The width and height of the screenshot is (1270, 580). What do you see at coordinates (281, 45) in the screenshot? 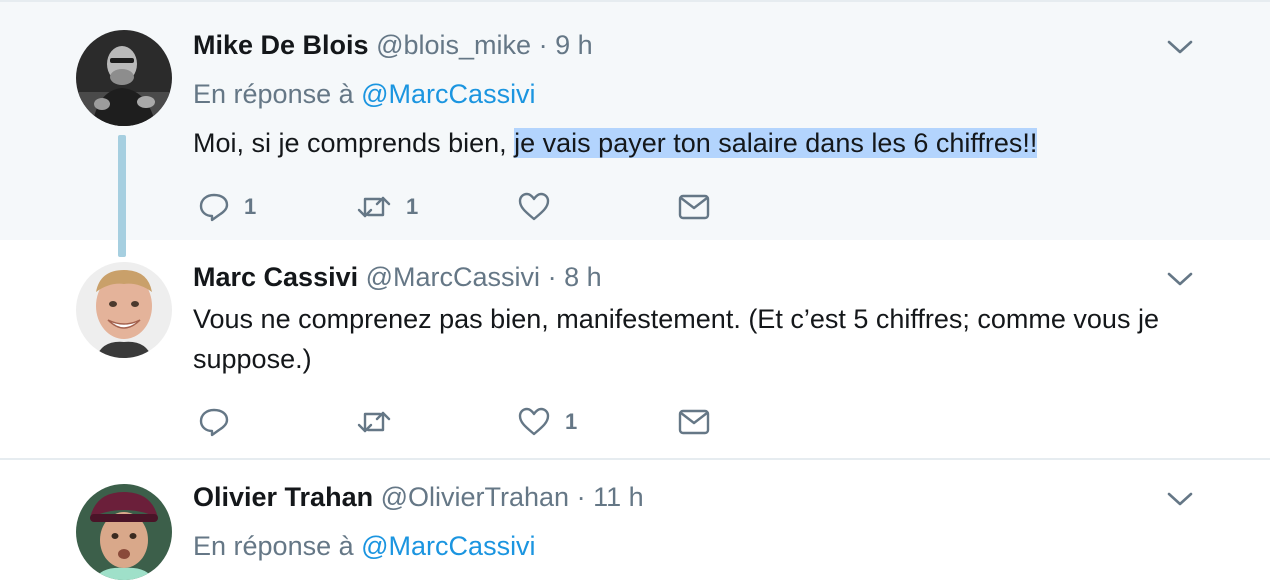
I see `author-fullname: Mike De Blois` at bounding box center [281, 45].